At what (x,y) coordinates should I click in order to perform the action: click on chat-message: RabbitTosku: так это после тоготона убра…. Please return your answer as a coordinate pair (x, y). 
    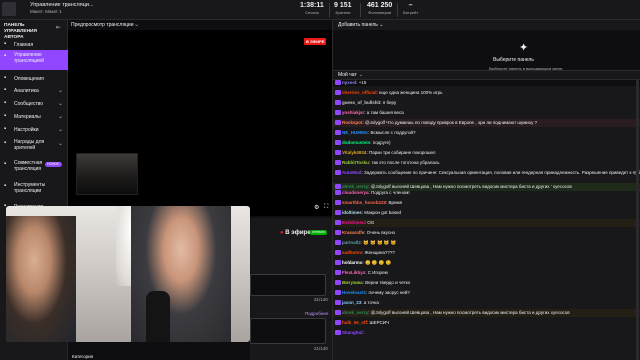
    Looking at the image, I should click on (486, 163).